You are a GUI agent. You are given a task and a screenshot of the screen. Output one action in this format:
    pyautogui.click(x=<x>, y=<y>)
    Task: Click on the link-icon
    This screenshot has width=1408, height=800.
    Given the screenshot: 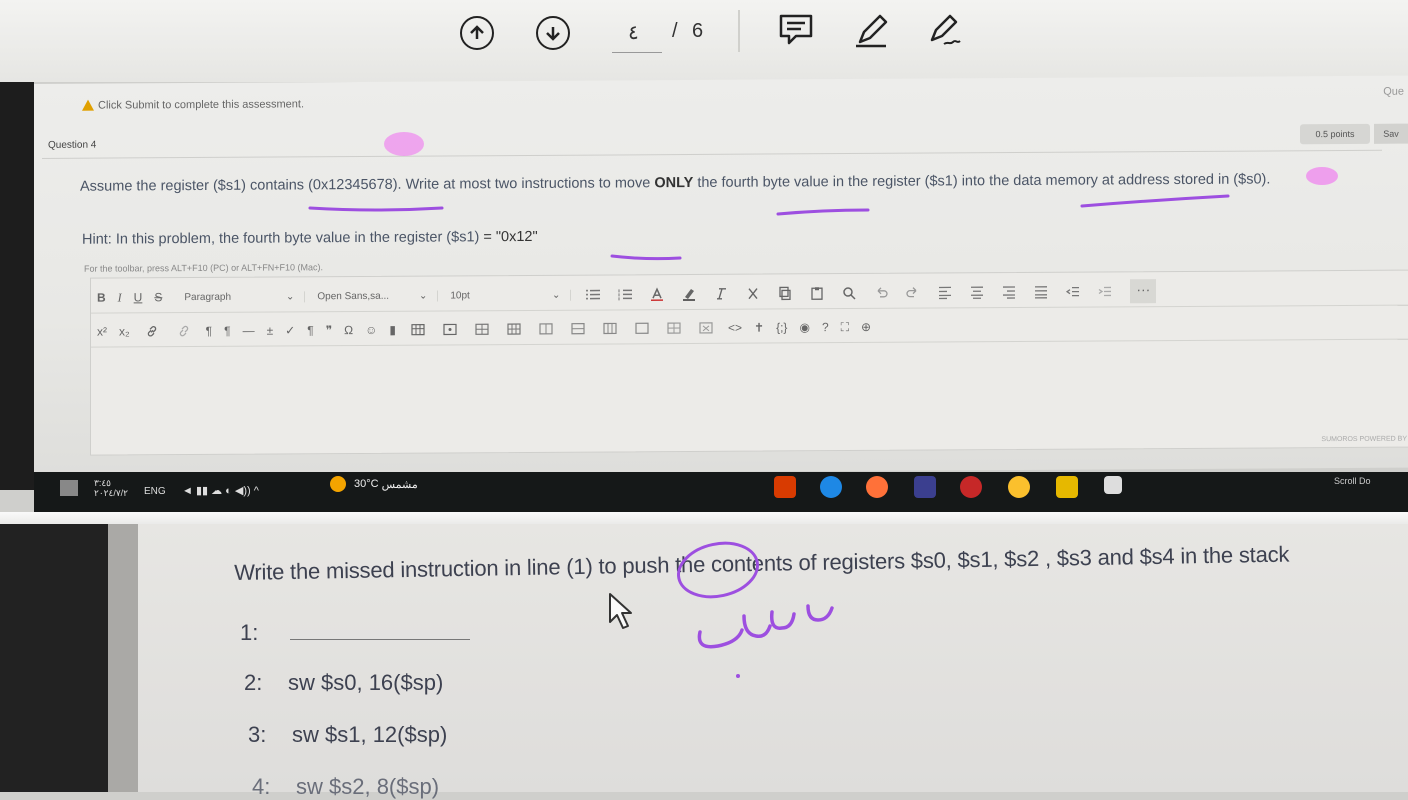 What is the action you would take?
    pyautogui.click(x=152, y=331)
    